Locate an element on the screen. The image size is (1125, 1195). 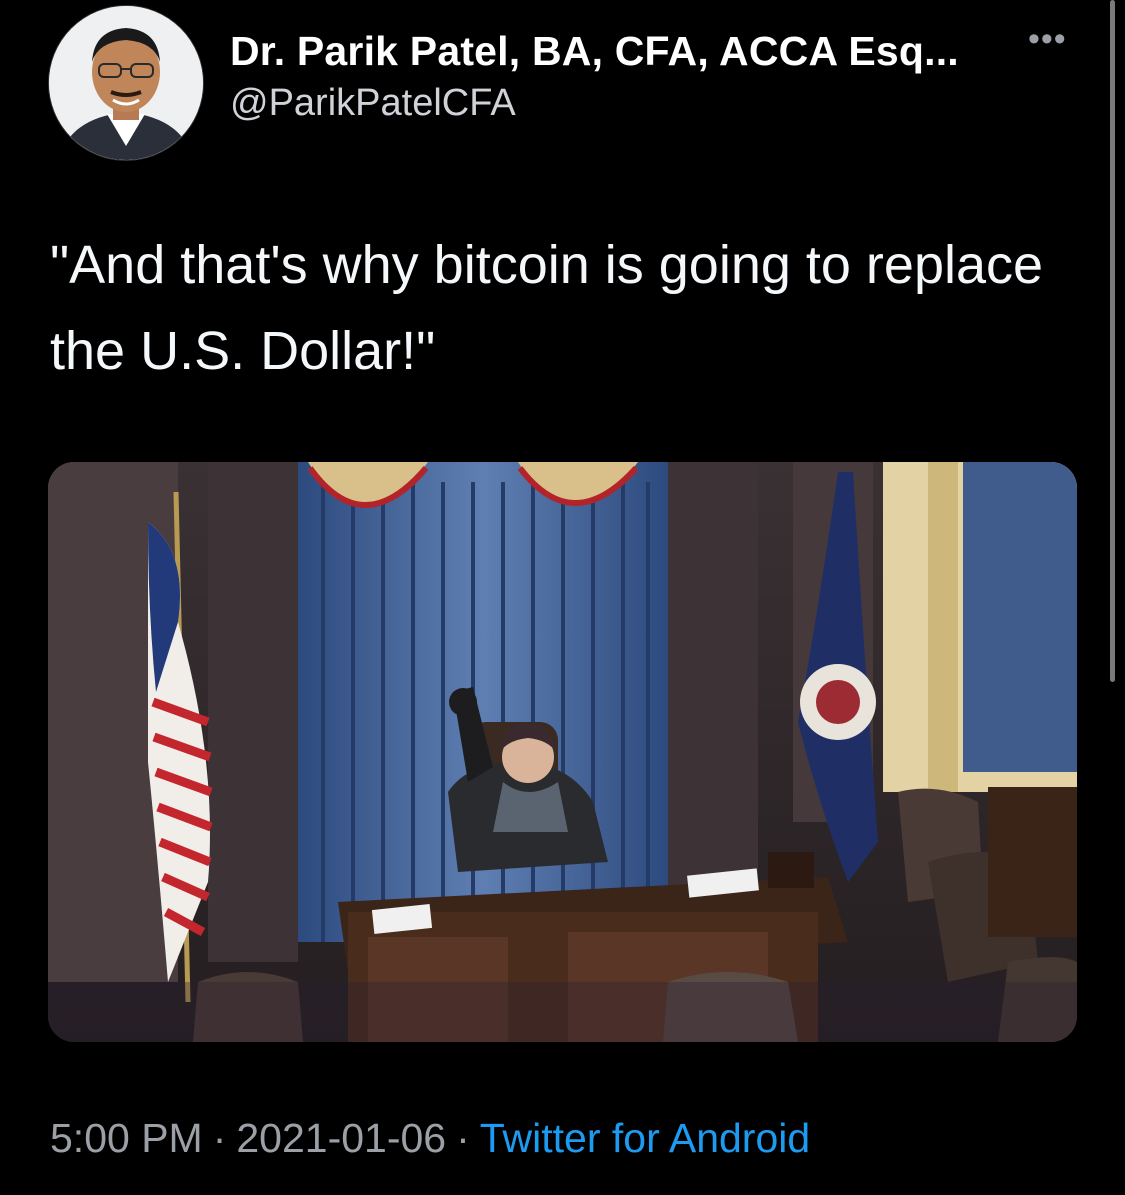
avatar-portrait-image is located at coordinates (126, 83).